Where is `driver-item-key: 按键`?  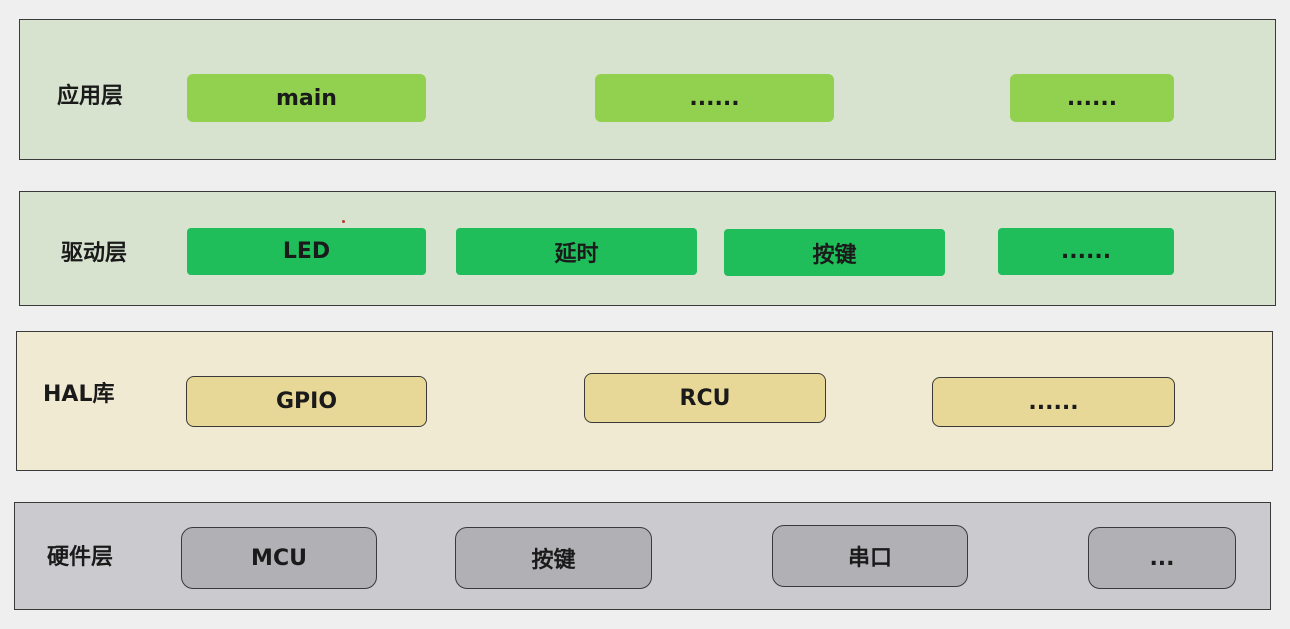 driver-item-key: 按键 is located at coordinates (834, 252).